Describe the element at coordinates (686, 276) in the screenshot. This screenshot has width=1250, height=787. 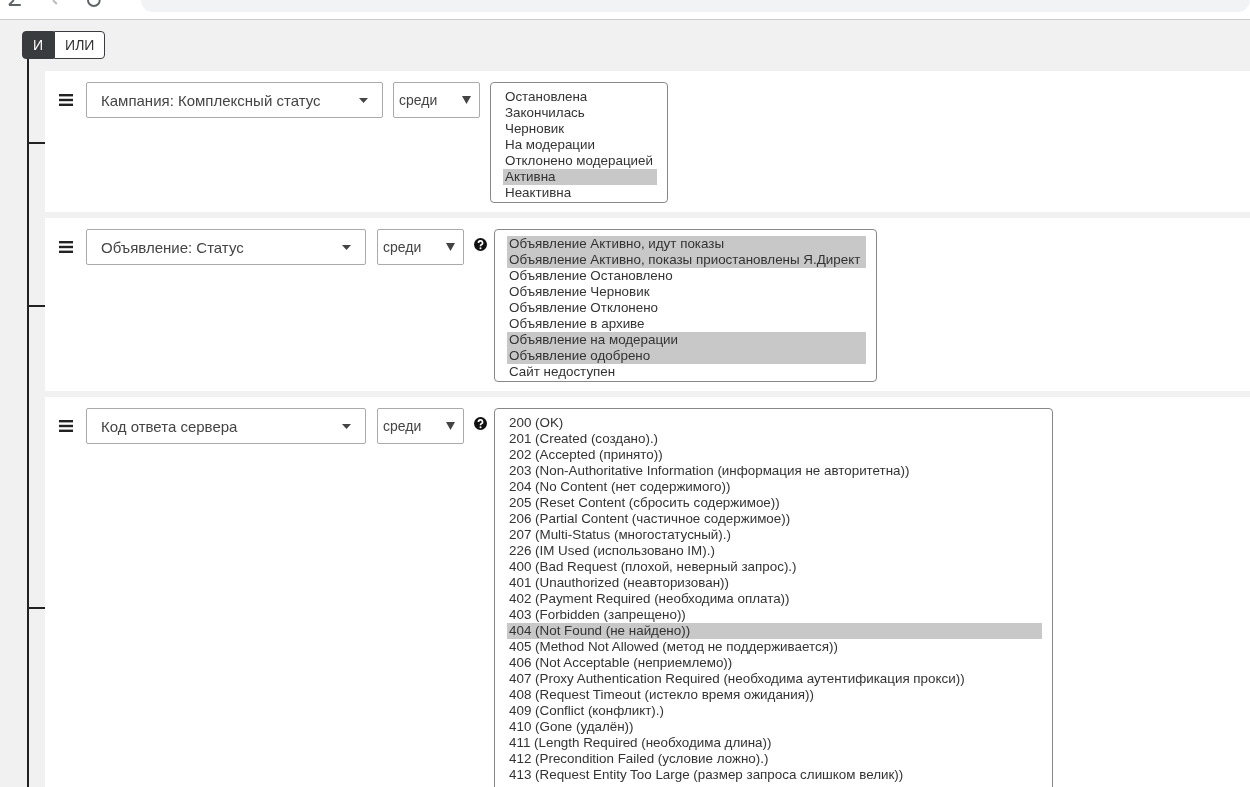
I see `list-option: Объявление Остановлено` at that location.